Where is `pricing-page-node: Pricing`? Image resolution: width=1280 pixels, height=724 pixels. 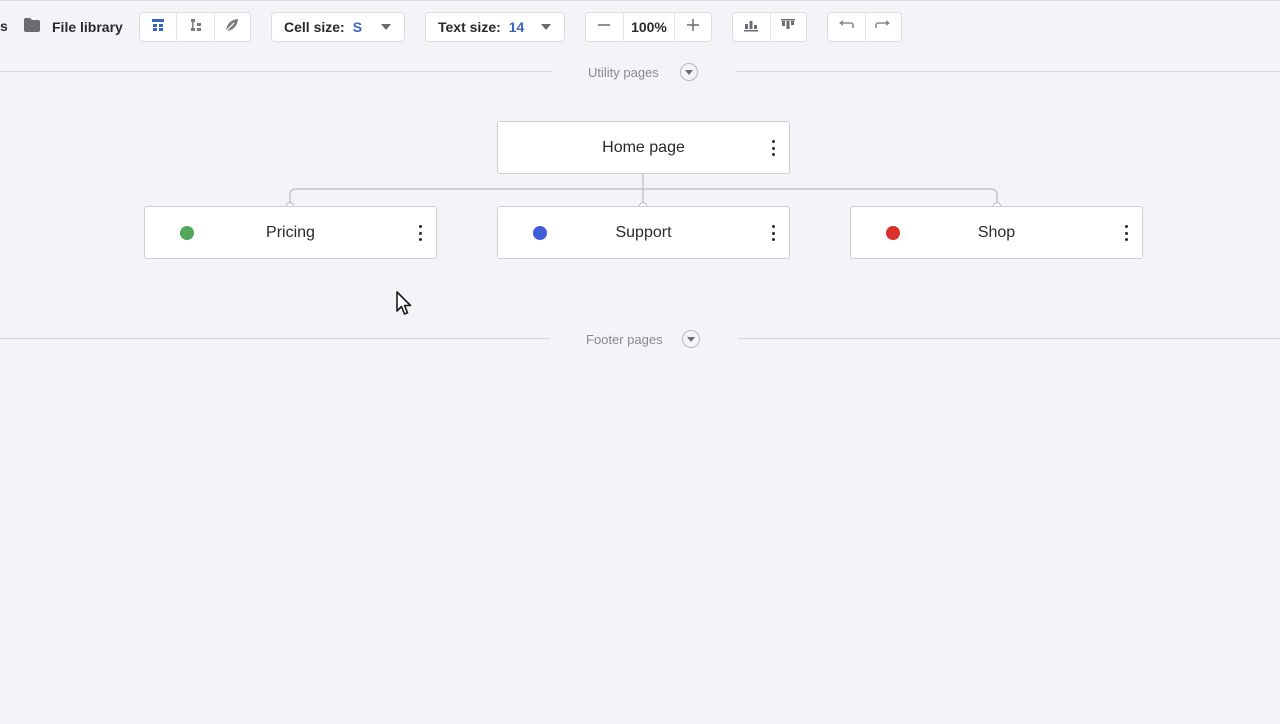 pricing-page-node: Pricing is located at coordinates (290, 232).